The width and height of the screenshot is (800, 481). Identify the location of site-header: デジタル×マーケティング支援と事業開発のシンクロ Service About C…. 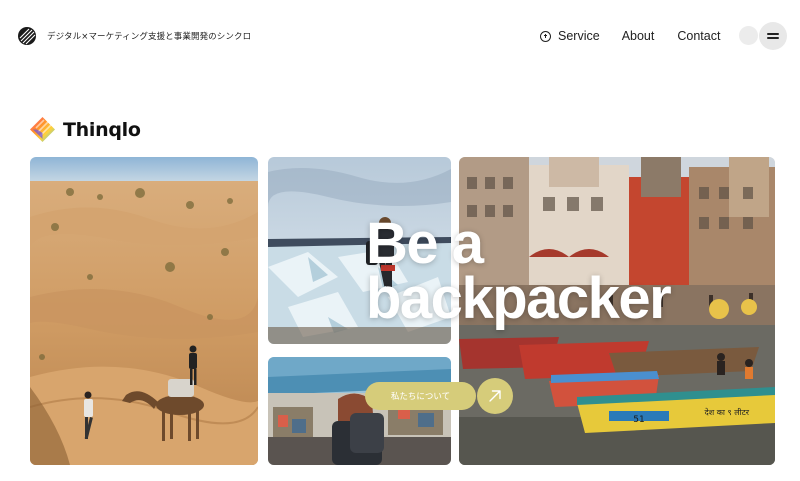
(400, 36).